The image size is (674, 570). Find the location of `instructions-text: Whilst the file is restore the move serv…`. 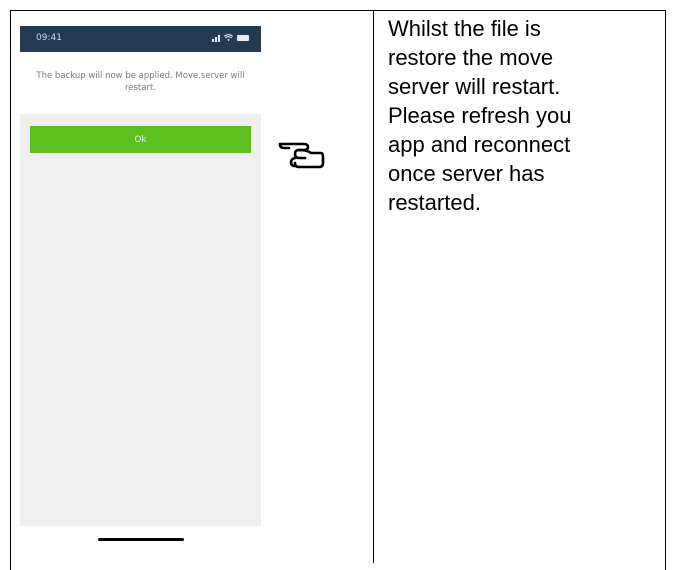

instructions-text: Whilst the file is restore the move serv… is located at coordinates (480, 115).